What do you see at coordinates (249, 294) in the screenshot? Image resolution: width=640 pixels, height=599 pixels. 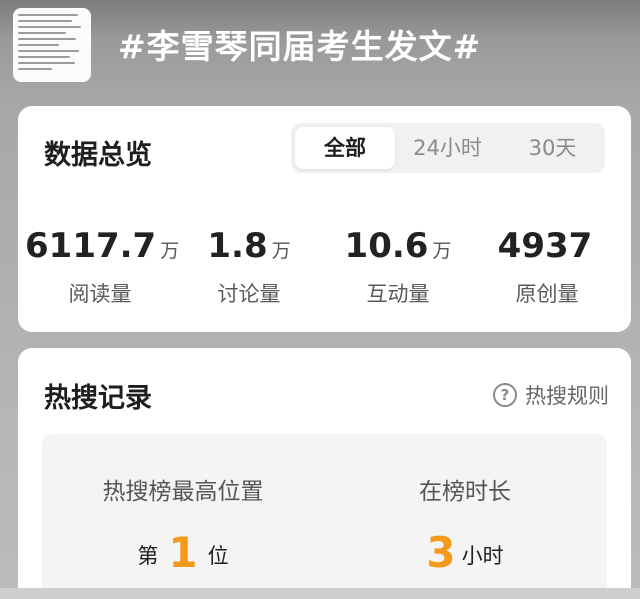 I see `stat-label: 讨论量` at bounding box center [249, 294].